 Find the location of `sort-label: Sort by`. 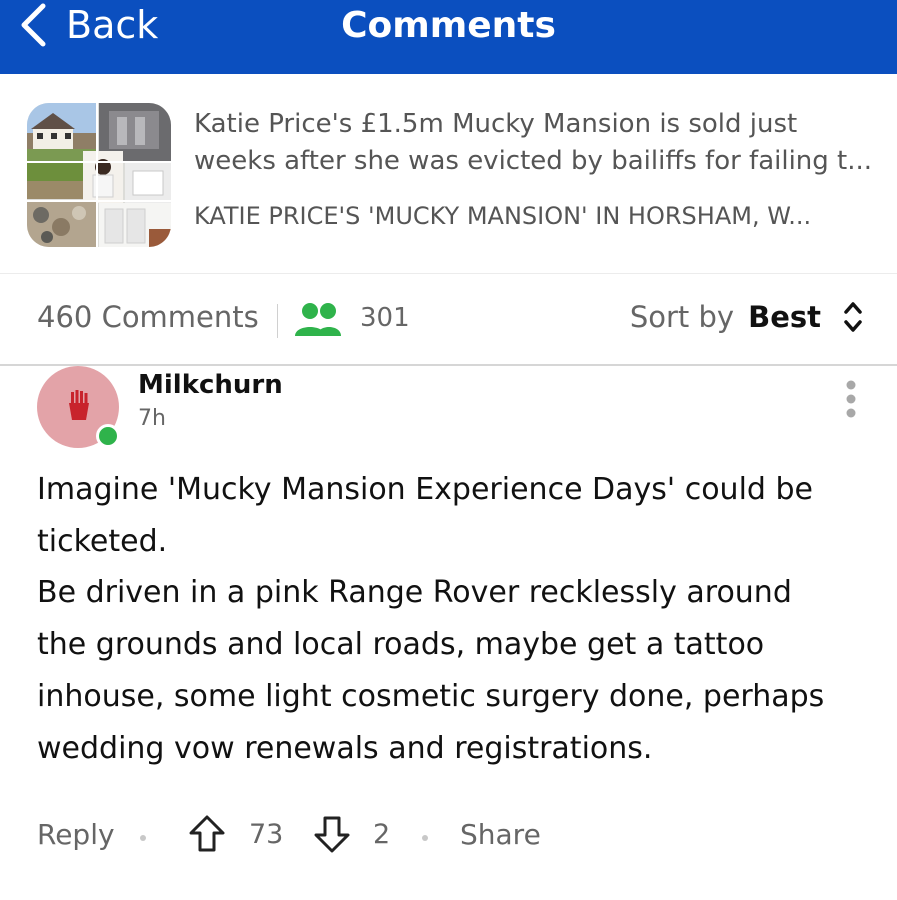

sort-label: Sort by is located at coordinates (682, 317).